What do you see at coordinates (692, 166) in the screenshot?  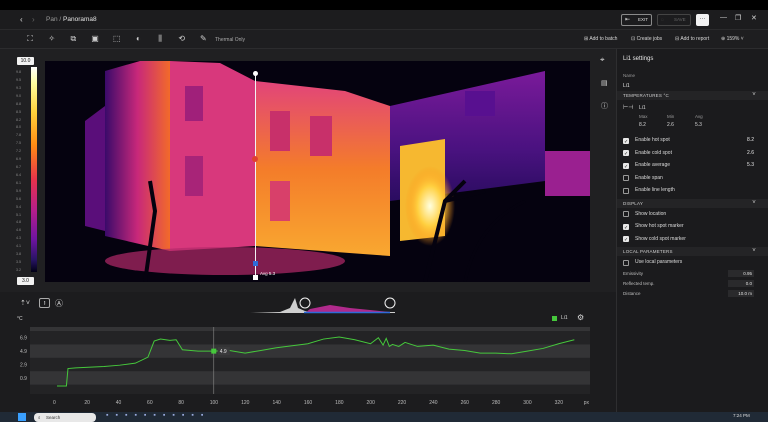 I see `option-row: Enable average 5.3` at bounding box center [692, 166].